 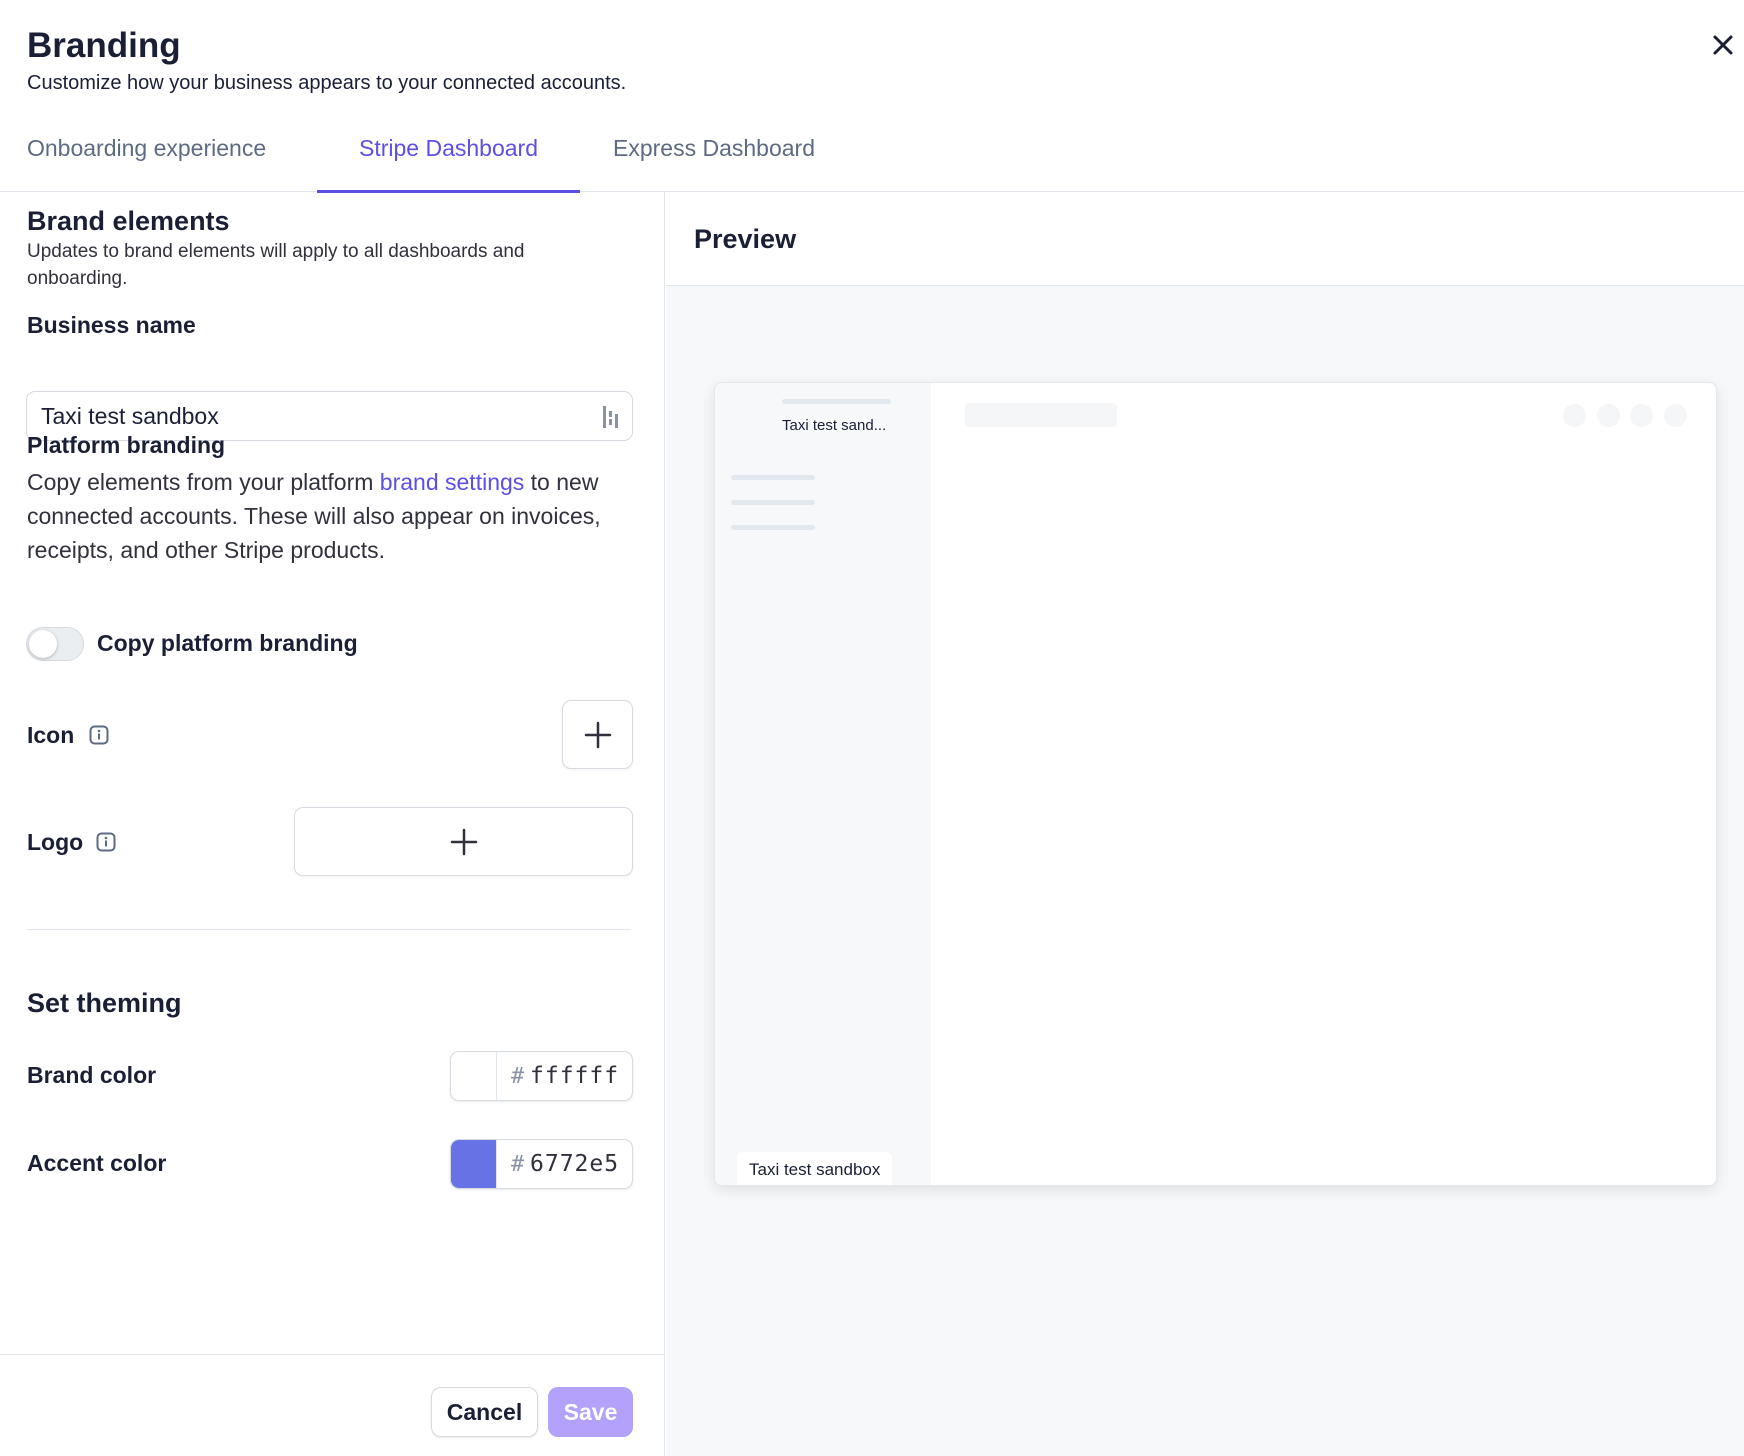 What do you see at coordinates (611, 417) in the screenshot?
I see `autofill-icon` at bounding box center [611, 417].